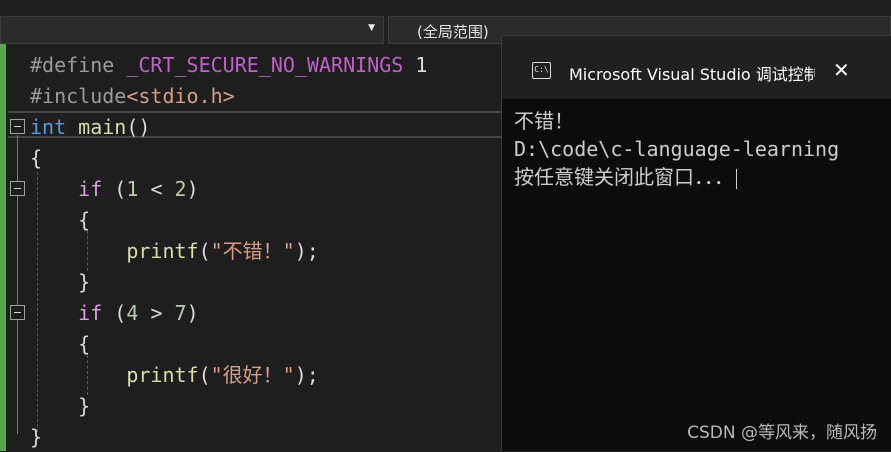  I want to click on watermark: CSDN @等风来，随风扬, so click(782, 433).